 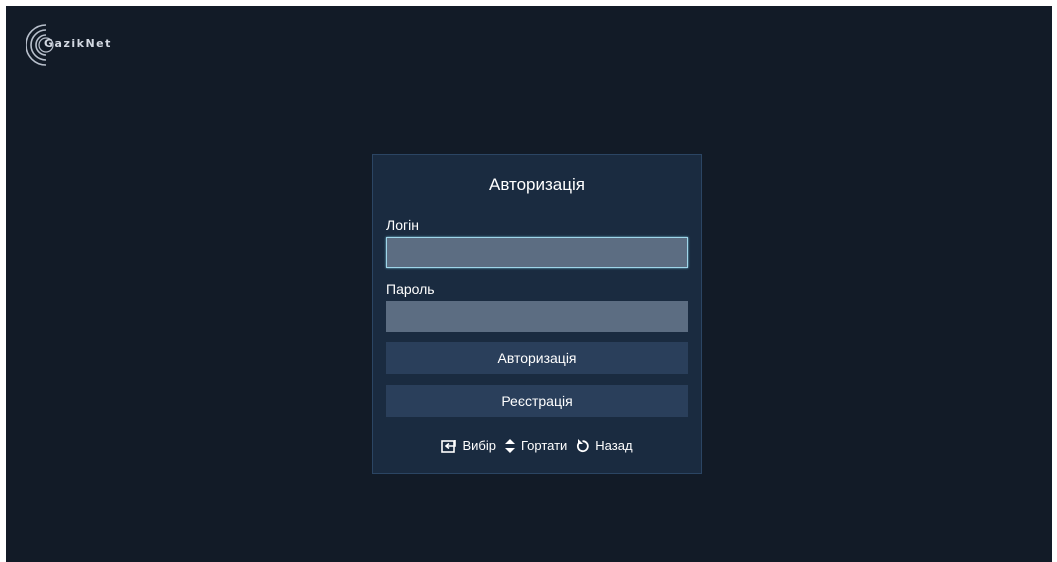 I want to click on hint-scroll-label: Гортати, so click(x=544, y=445).